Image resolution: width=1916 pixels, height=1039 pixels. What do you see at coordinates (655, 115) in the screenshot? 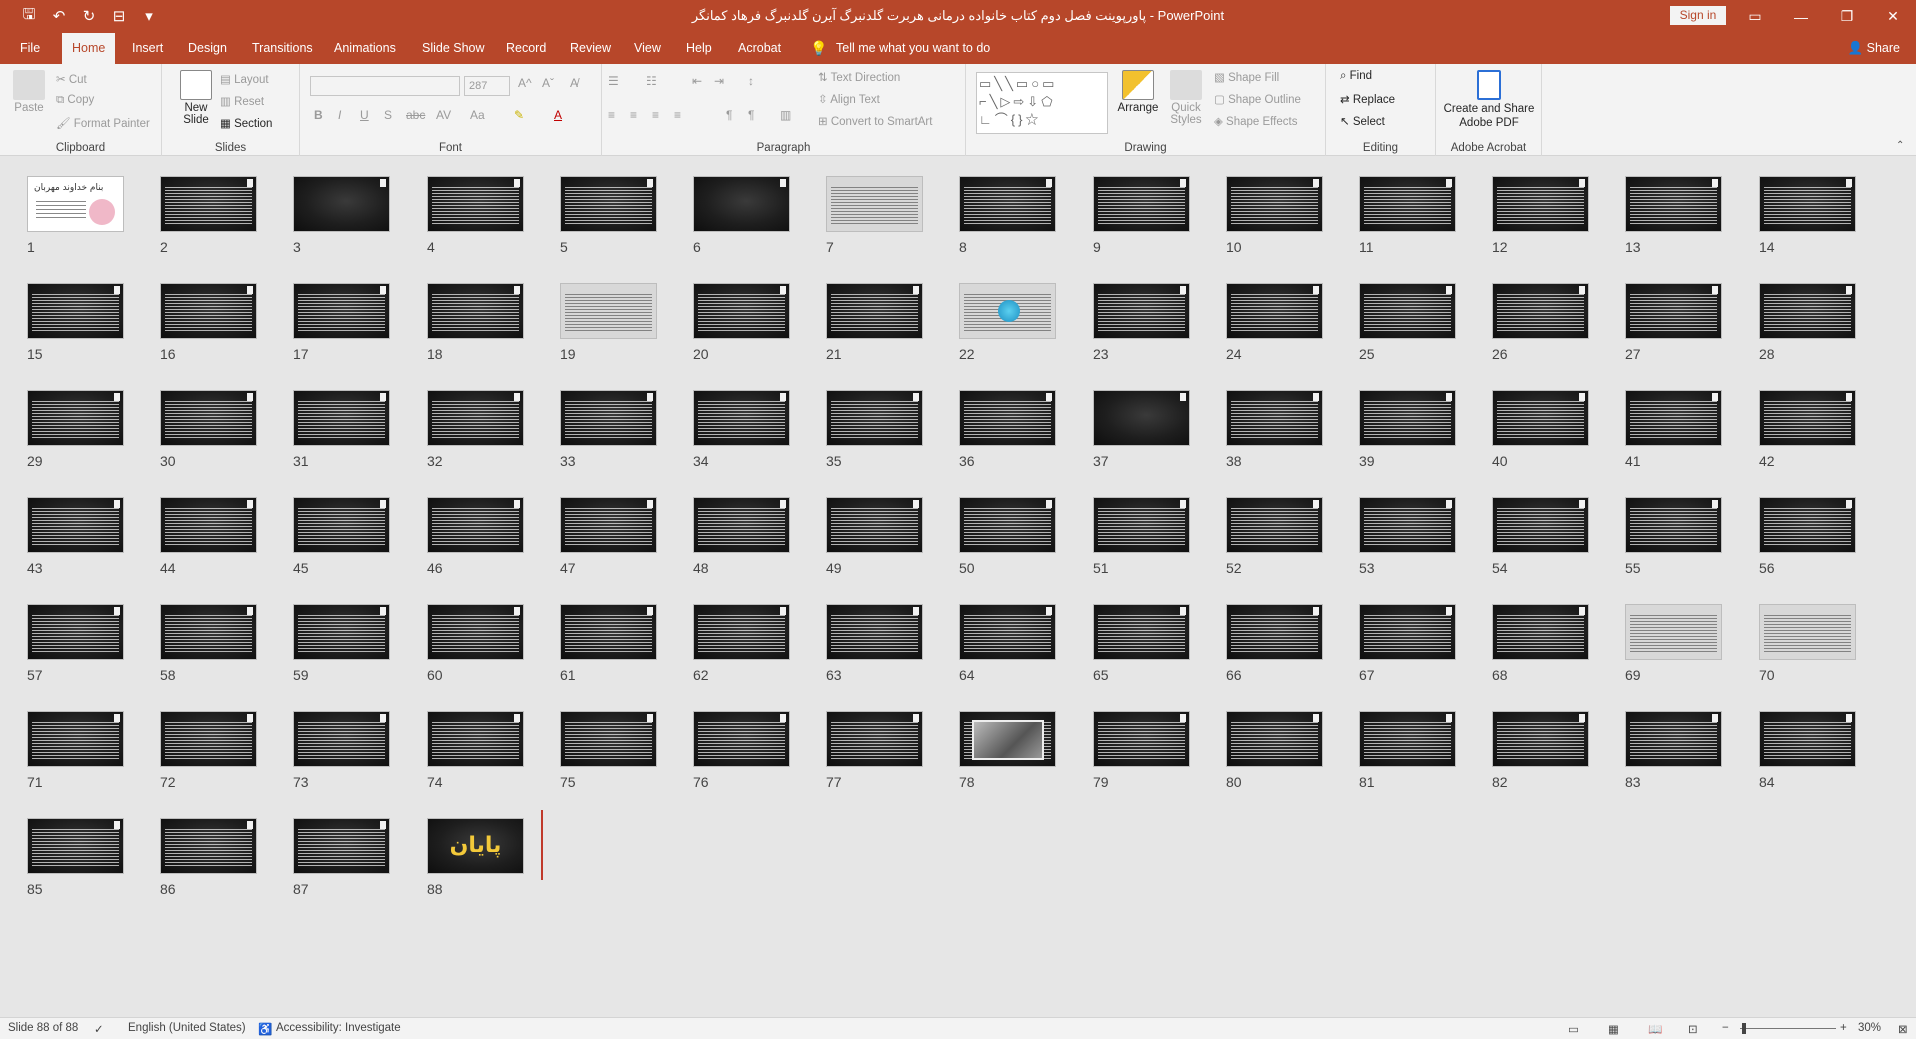
I see `align-right-icon: ≡` at bounding box center [655, 115].